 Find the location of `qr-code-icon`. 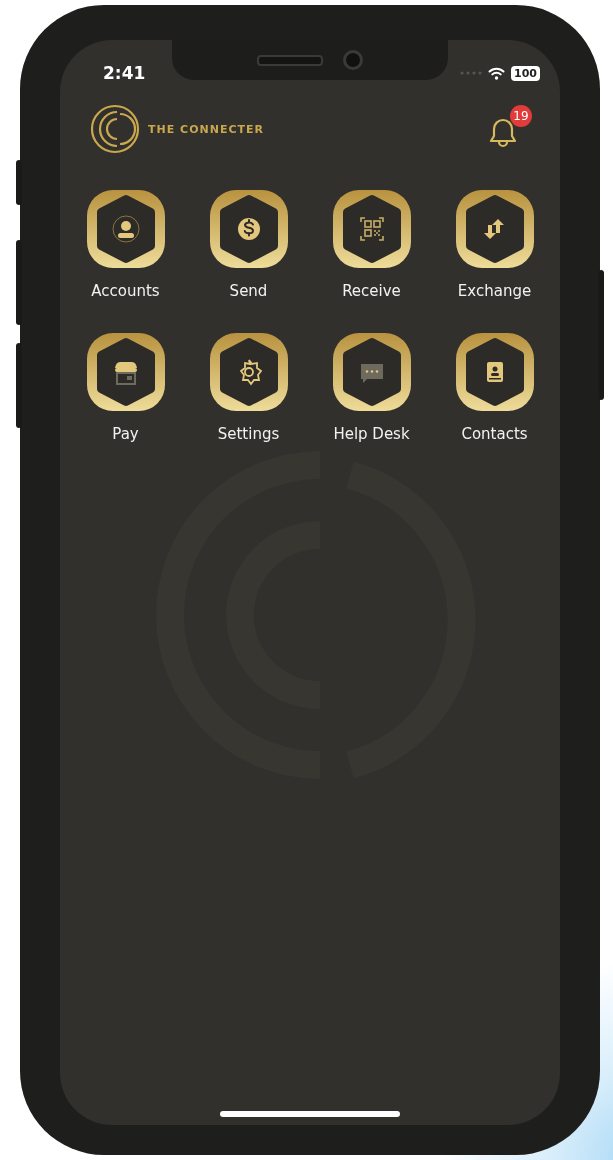

qr-code-icon is located at coordinates (371, 229).